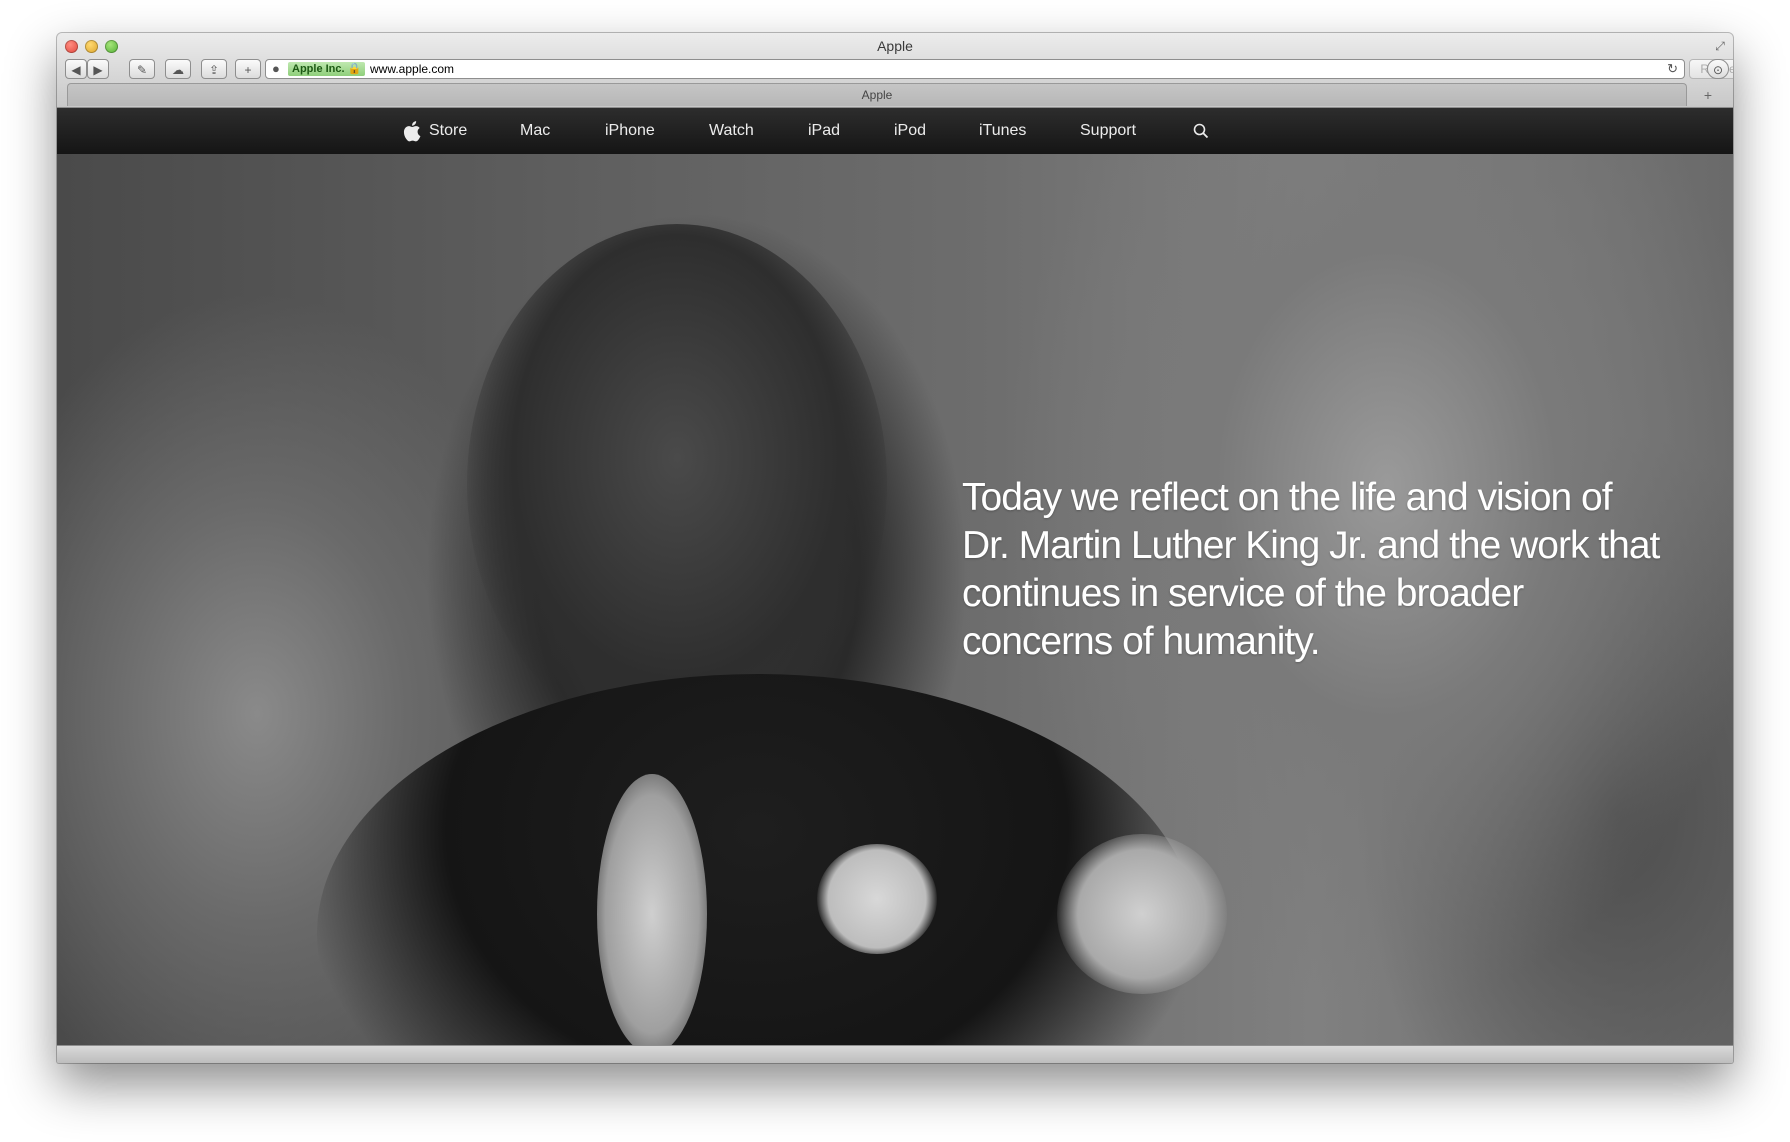  Describe the element at coordinates (1720, 46) in the screenshot. I see `fullscreen-icon: ⤢` at that location.